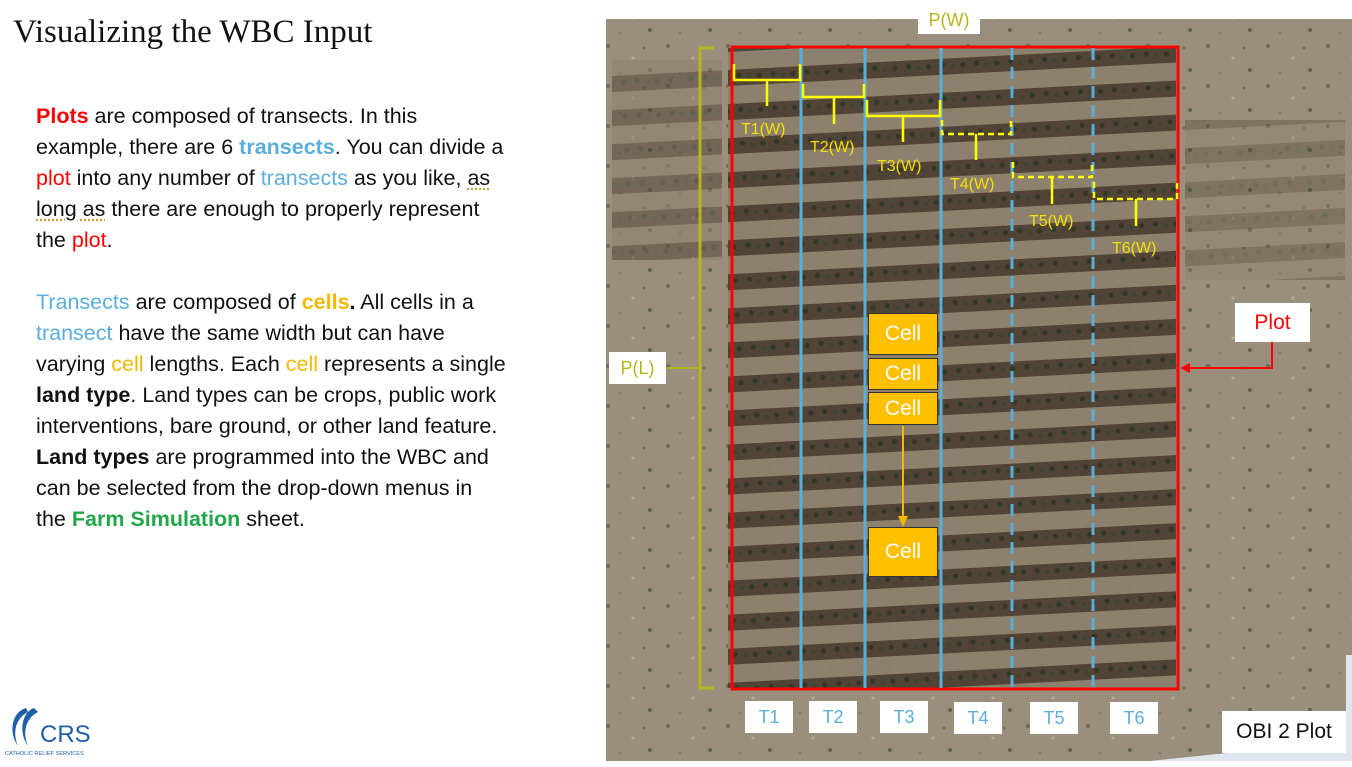  What do you see at coordinates (1134, 248) in the screenshot?
I see `t6-width-label: T6(W)` at bounding box center [1134, 248].